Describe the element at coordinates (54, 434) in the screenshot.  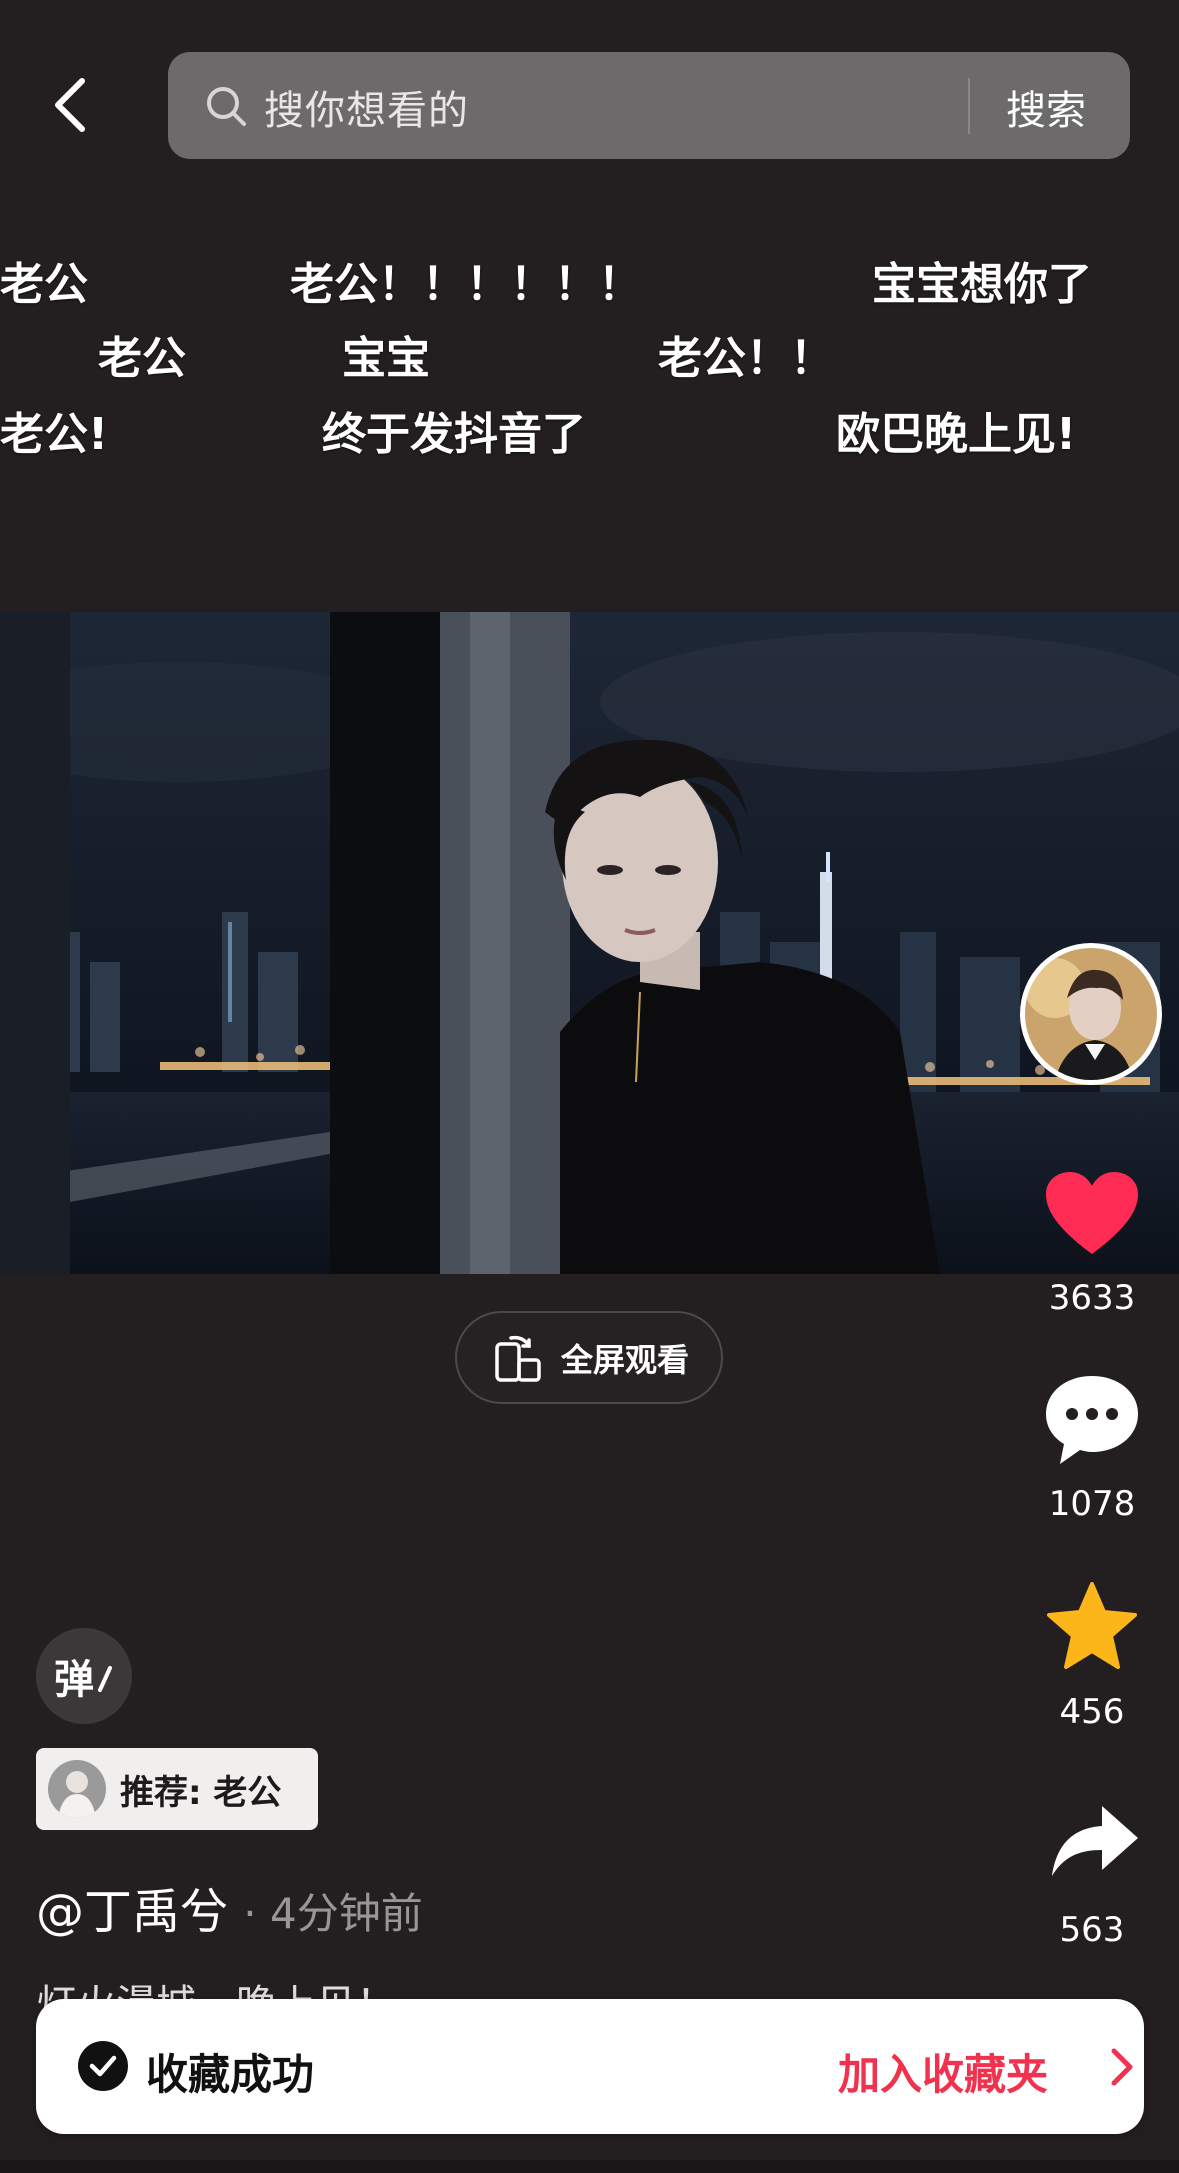
I see `danmaku-comment: 老公!` at that location.